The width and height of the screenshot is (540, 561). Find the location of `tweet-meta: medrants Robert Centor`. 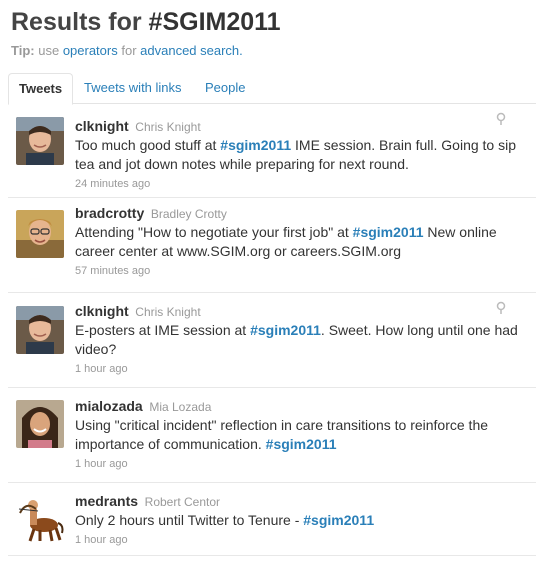

tweet-meta: medrants Robert Centor is located at coordinates (300, 501).